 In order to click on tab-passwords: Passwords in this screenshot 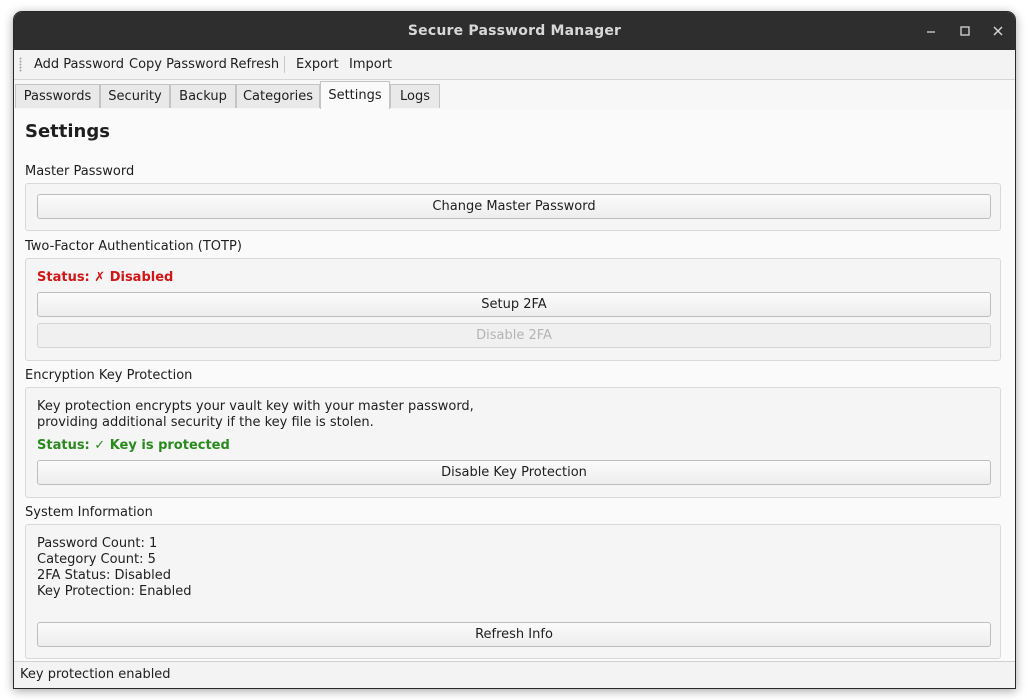, I will do `click(57, 96)`.